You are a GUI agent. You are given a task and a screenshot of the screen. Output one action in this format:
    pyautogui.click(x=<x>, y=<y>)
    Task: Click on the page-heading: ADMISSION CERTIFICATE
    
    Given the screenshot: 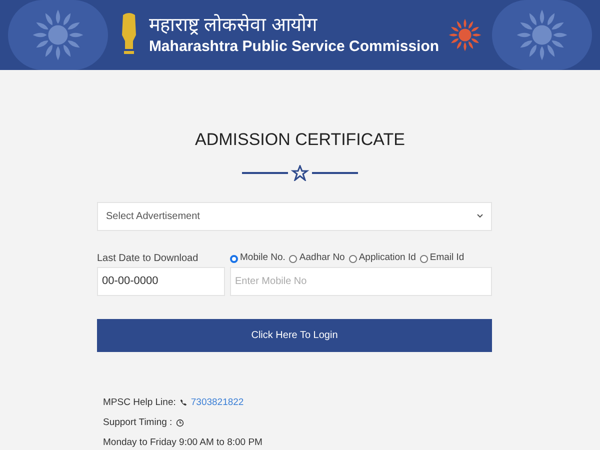 What is the action you would take?
    pyautogui.click(x=299, y=140)
    